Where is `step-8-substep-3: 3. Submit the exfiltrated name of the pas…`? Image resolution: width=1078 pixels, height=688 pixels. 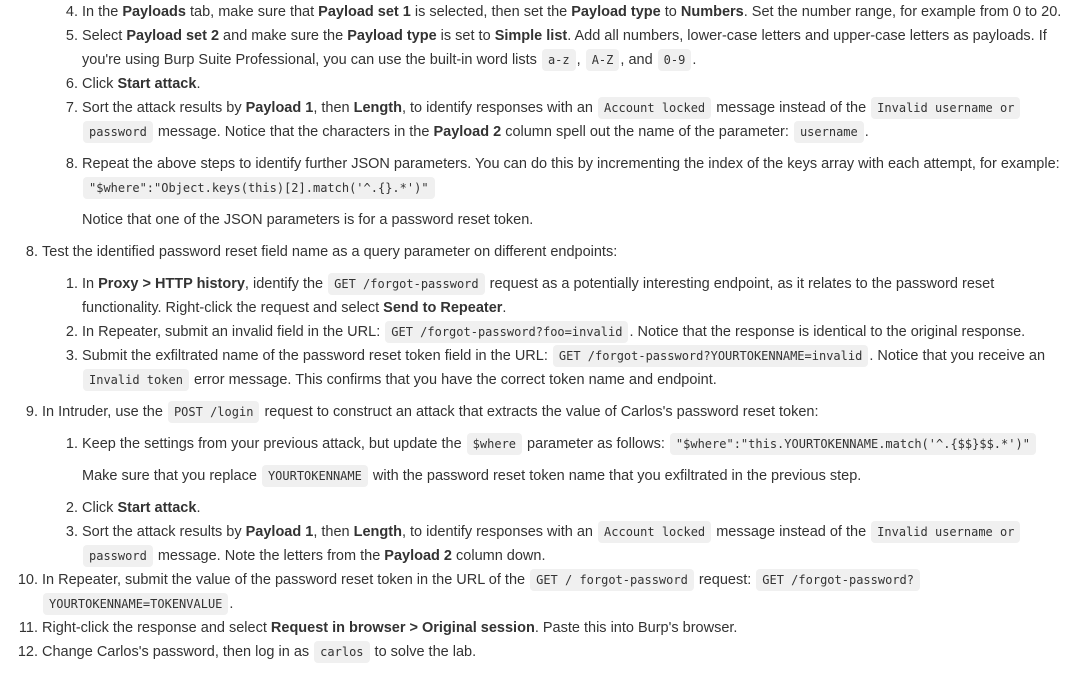 step-8-substep-3: 3. Submit the exfiltrated name of the pas… is located at coordinates (553, 368).